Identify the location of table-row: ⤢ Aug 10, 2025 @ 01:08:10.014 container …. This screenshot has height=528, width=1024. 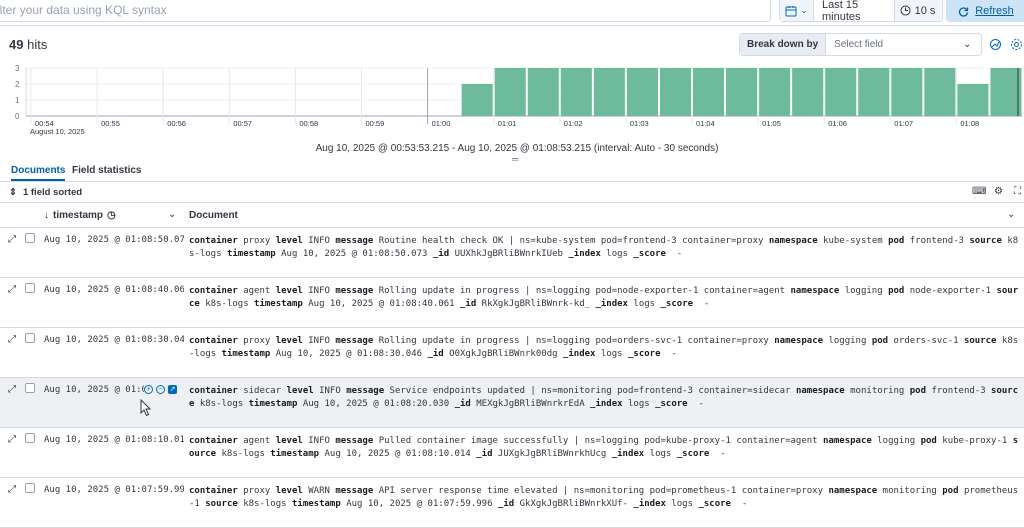
(512, 453).